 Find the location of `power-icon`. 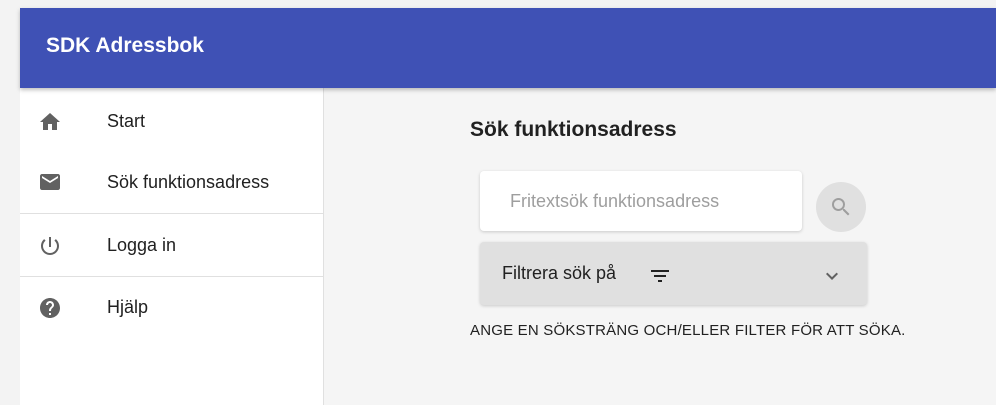

power-icon is located at coordinates (50, 246).